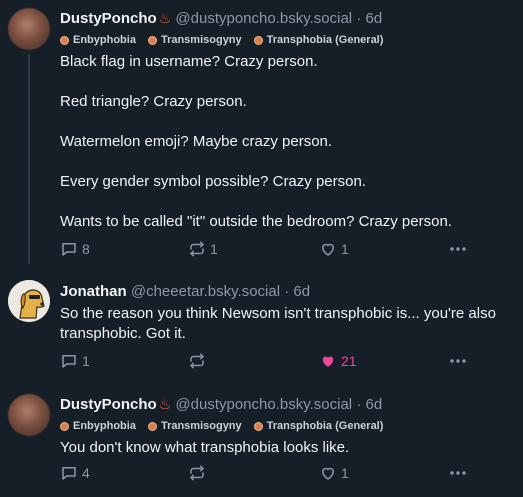 The height and width of the screenshot is (497, 523). What do you see at coordinates (93, 291) in the screenshot?
I see `display-name: Jonathan` at bounding box center [93, 291].